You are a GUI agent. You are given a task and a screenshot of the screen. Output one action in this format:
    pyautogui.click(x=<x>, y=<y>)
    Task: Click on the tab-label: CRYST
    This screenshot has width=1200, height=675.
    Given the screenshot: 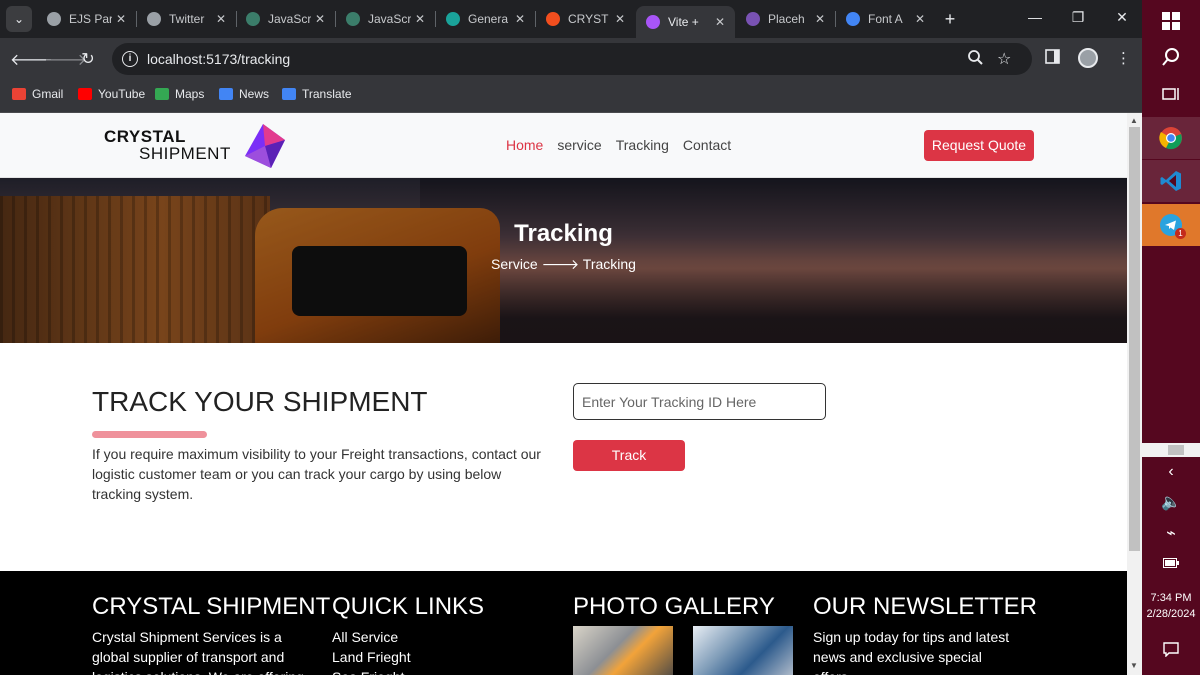 What is the action you would take?
    pyautogui.click(x=588, y=19)
    